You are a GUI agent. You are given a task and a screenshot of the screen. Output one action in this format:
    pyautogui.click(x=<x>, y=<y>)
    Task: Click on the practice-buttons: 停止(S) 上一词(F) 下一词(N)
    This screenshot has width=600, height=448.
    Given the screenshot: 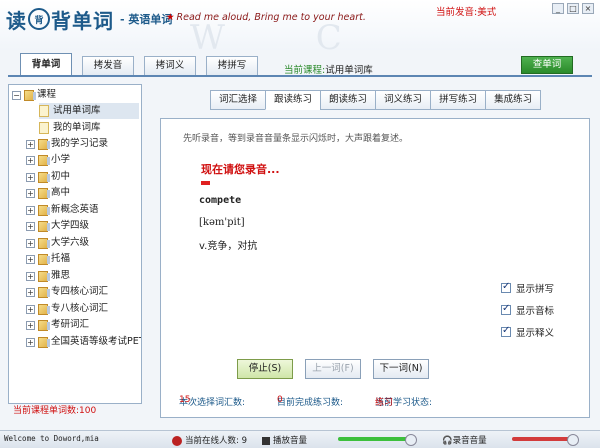 What is the action you would take?
    pyautogui.click(x=333, y=369)
    